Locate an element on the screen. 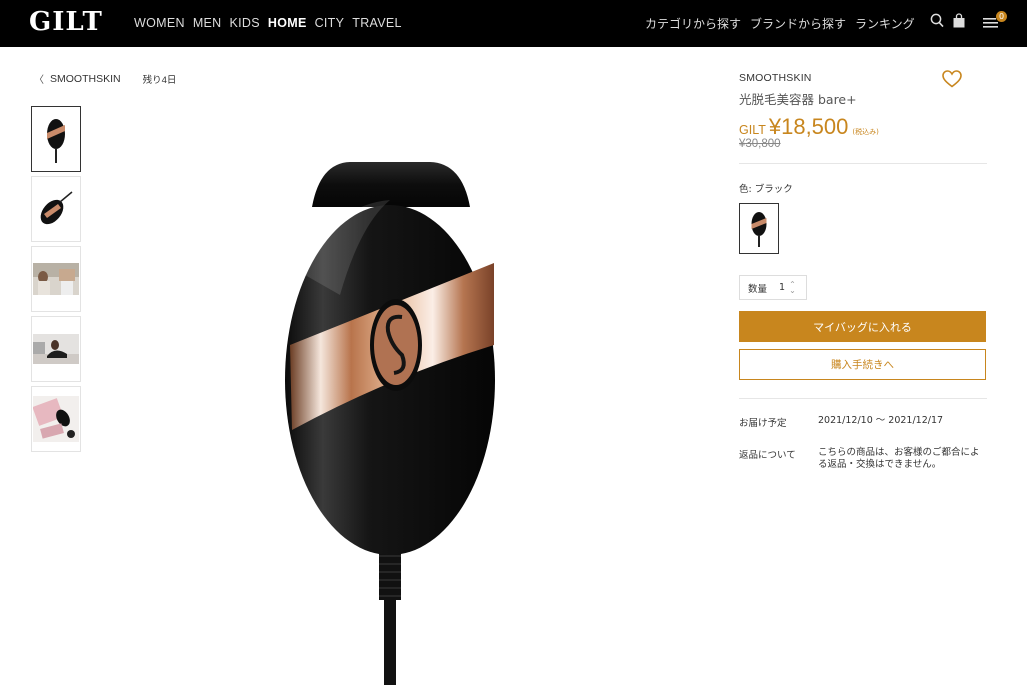 This screenshot has height=685, width=1027. nav-category-search: カテゴリから探す is located at coordinates (693, 23).